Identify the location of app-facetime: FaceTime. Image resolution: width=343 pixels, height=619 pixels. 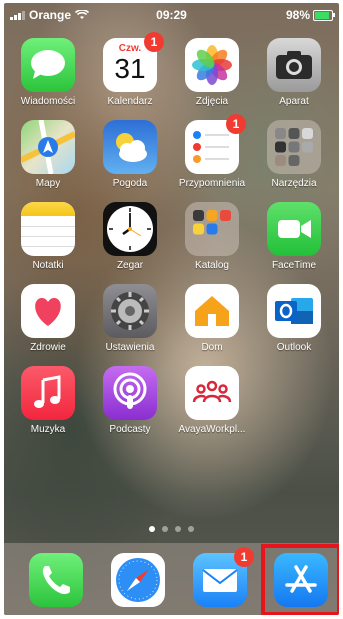
(294, 236).